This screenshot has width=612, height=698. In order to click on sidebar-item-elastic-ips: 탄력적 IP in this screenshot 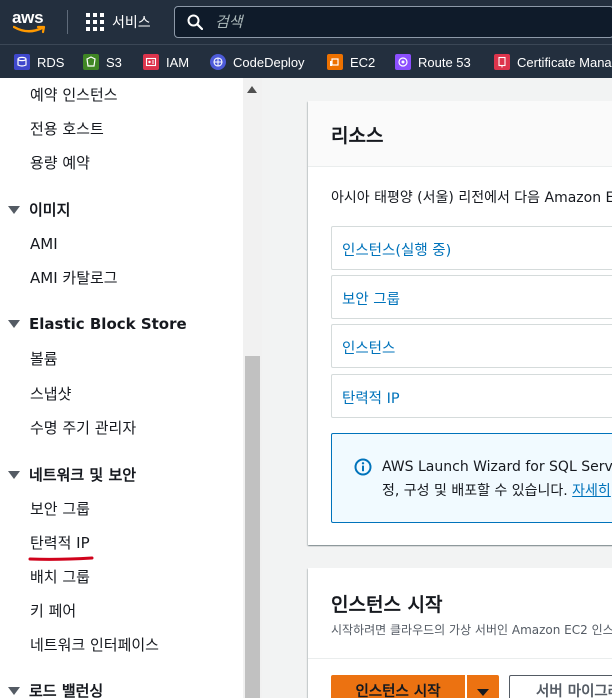, I will do `click(60, 542)`.